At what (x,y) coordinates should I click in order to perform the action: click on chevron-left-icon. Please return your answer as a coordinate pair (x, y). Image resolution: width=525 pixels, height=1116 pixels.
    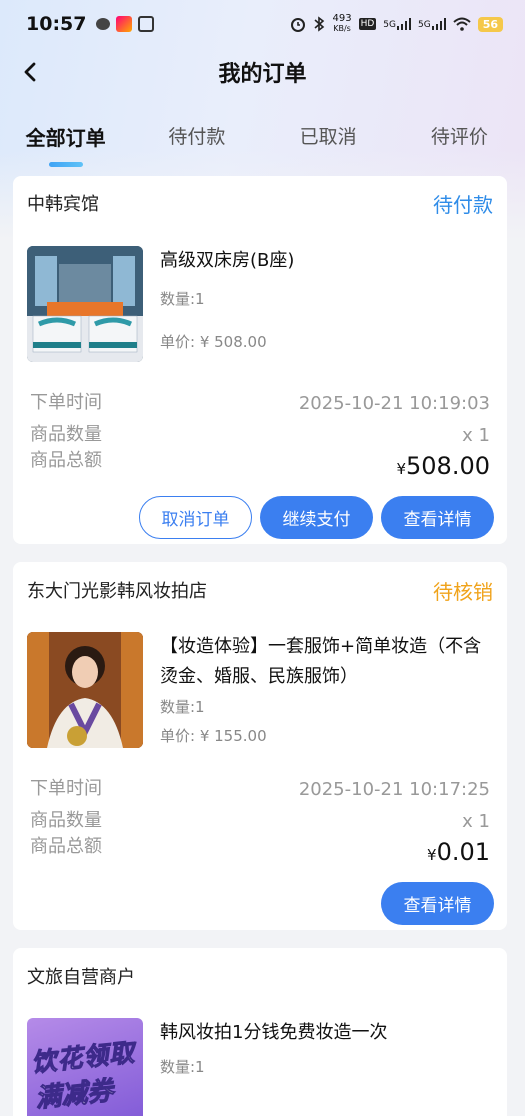
    Looking at the image, I should click on (30, 72).